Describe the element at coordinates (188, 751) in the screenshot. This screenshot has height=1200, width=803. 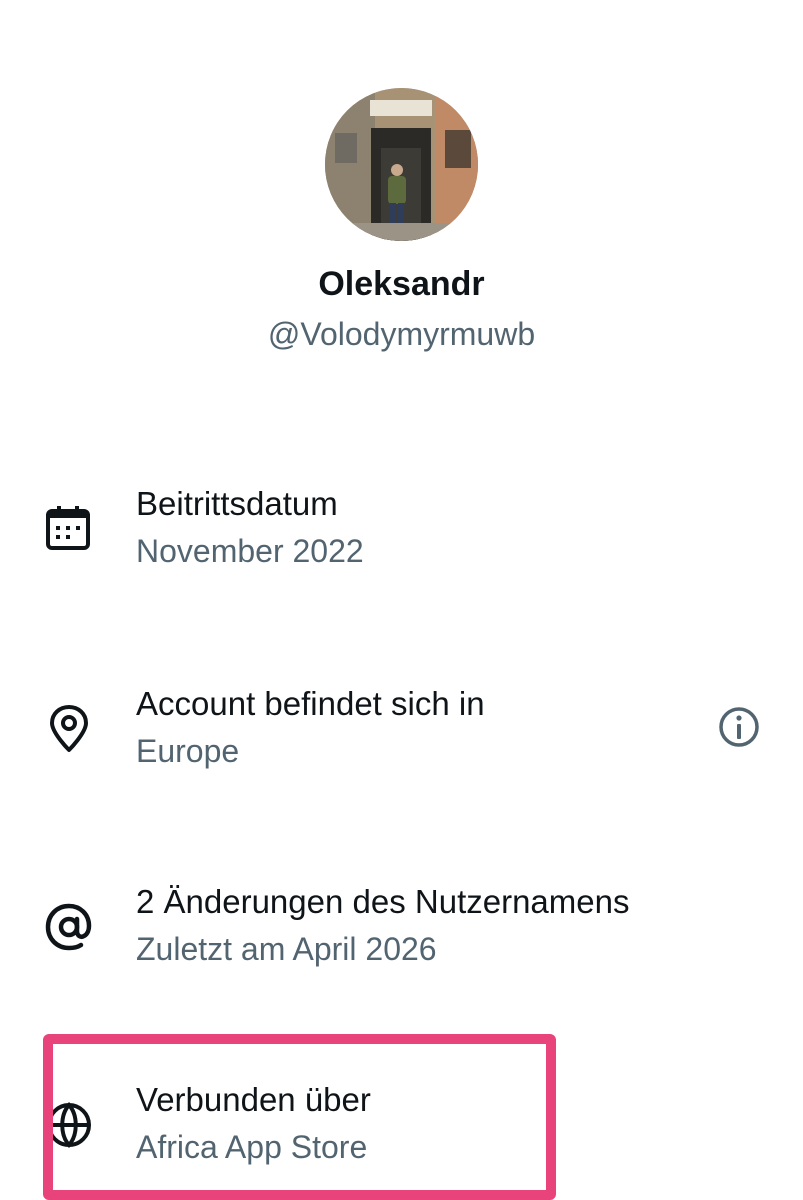
I see `detail-subtitle: Europe` at that location.